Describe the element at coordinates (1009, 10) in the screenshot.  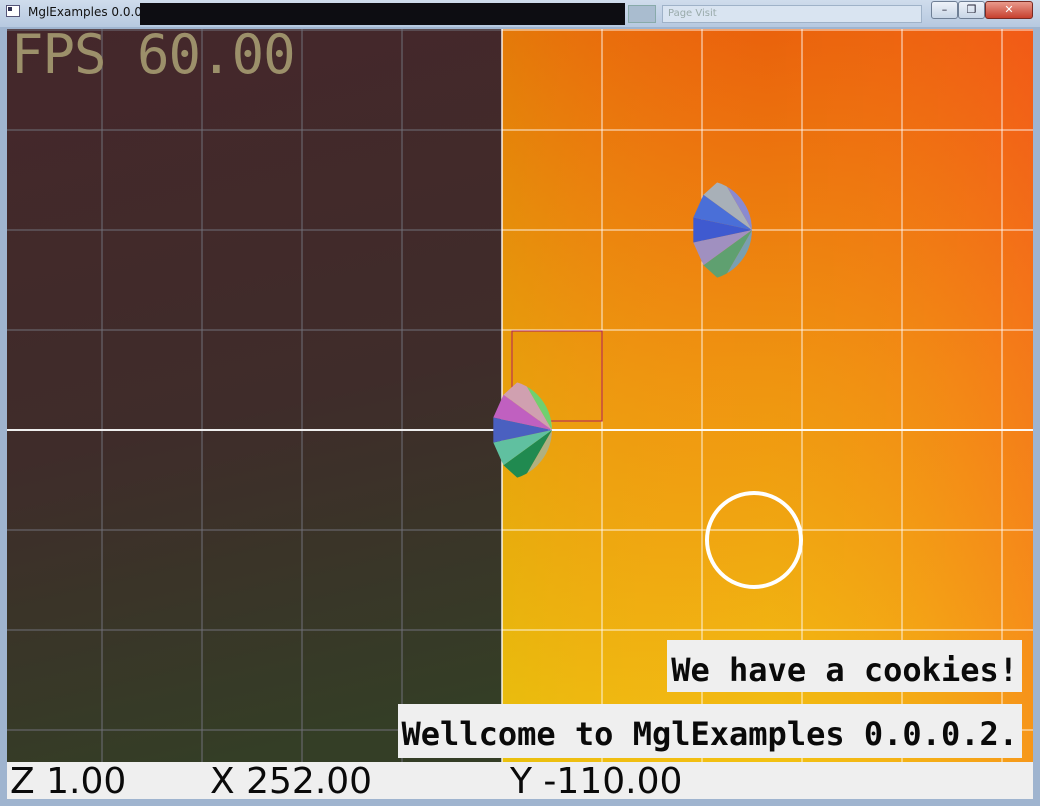
I see `close-button: ✕` at that location.